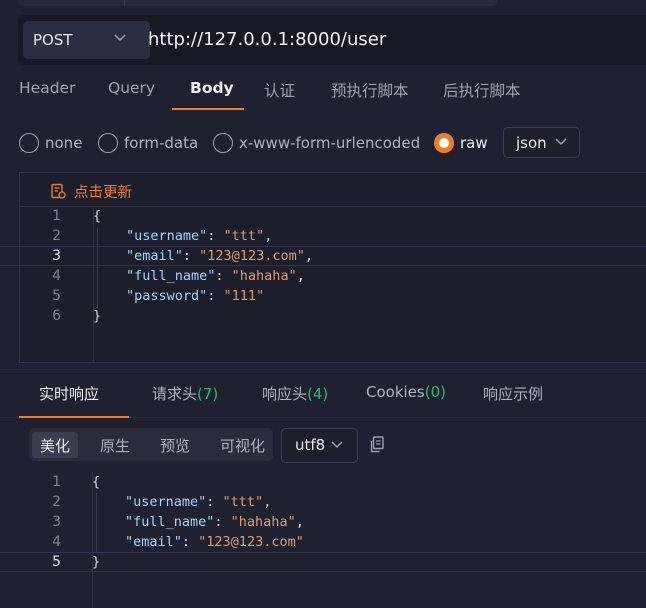 The width and height of the screenshot is (646, 608). I want to click on tab-pre-script: 预执行脚本, so click(370, 90).